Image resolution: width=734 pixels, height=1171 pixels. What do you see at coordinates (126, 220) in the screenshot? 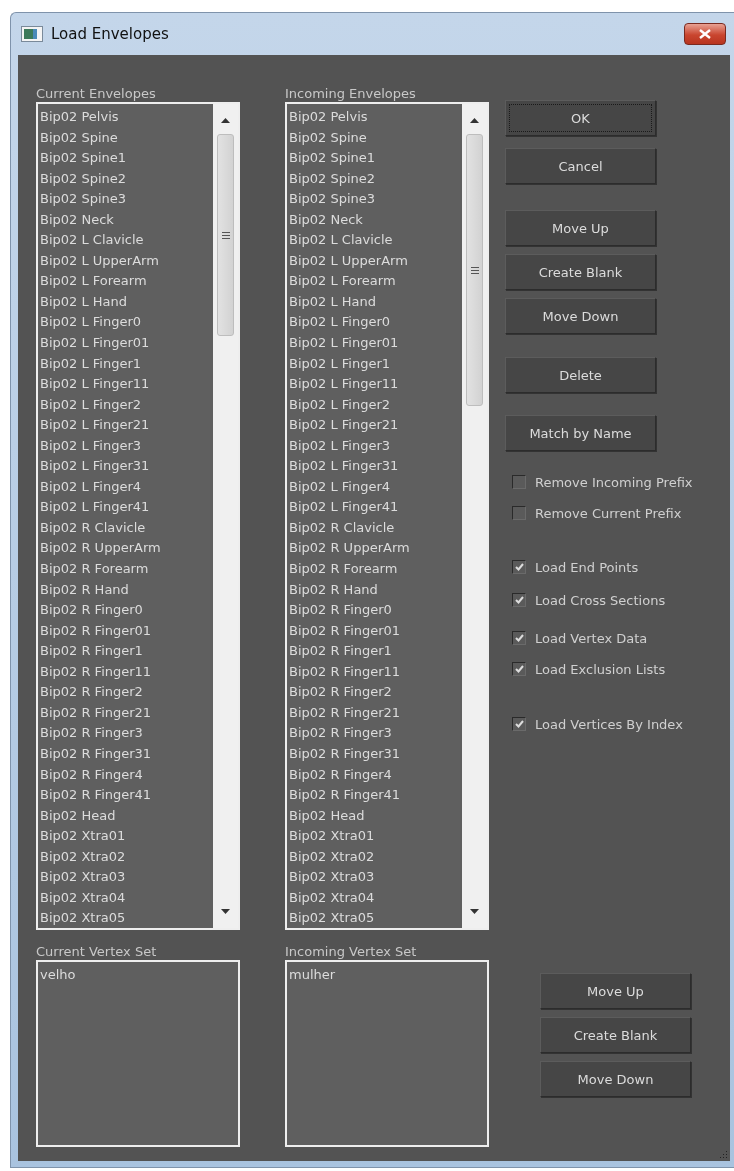
I see `list-item: Bip02 Neck` at bounding box center [126, 220].